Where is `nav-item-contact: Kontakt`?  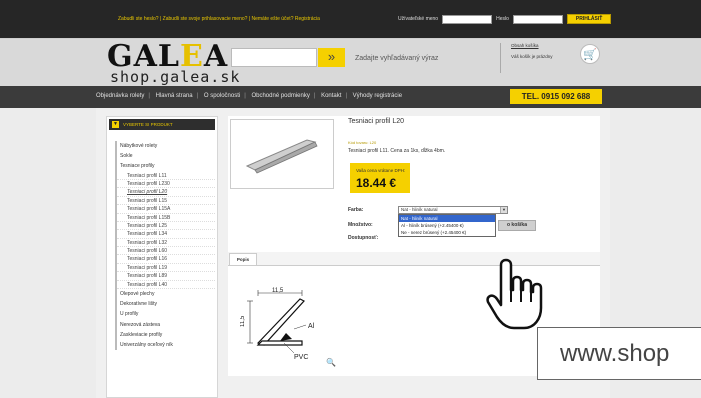 nav-item-contact: Kontakt is located at coordinates (331, 96).